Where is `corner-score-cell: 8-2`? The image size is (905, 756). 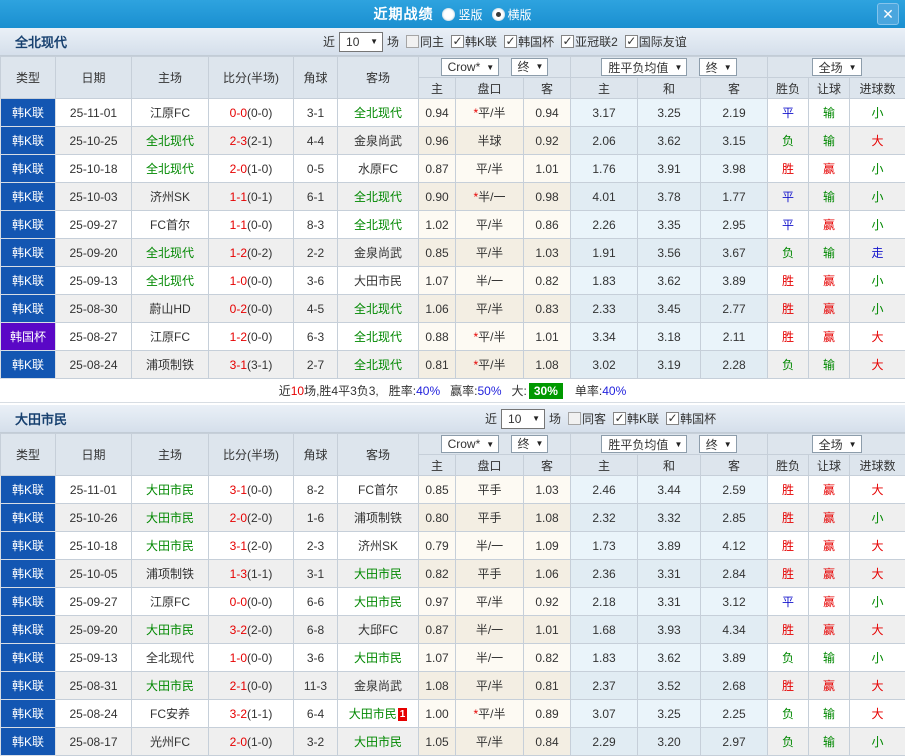
corner-score-cell: 8-2 is located at coordinates (316, 490).